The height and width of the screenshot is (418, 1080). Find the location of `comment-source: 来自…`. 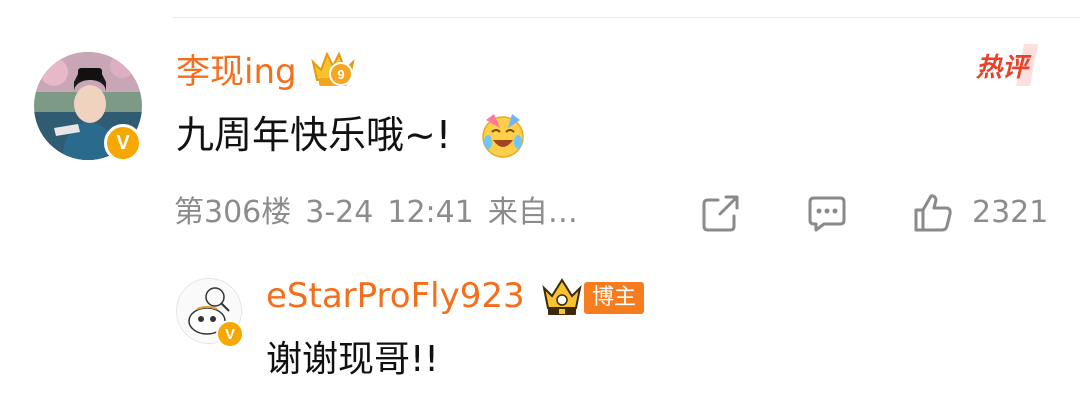

comment-source: 来自… is located at coordinates (533, 212).